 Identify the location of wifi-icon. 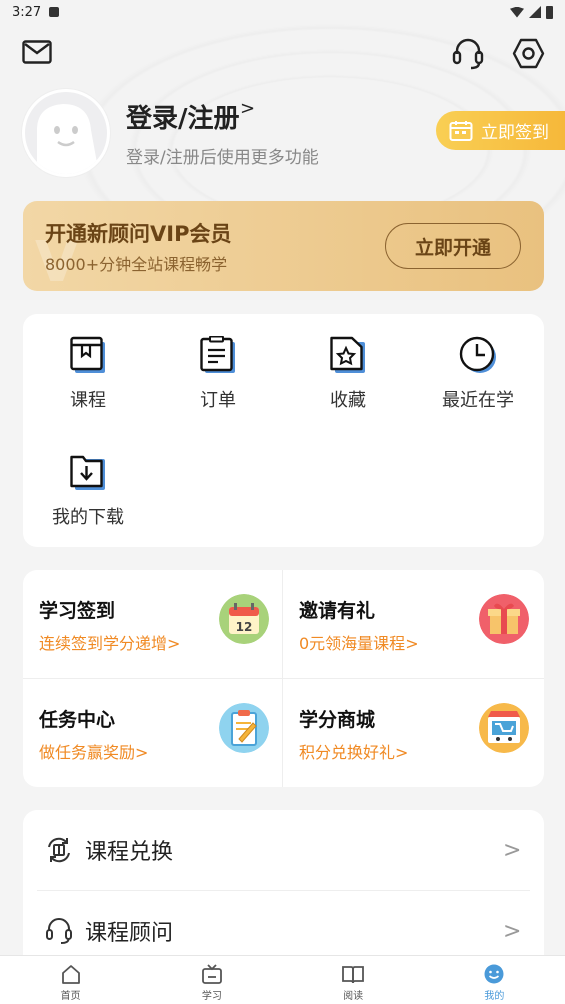
(517, 12).